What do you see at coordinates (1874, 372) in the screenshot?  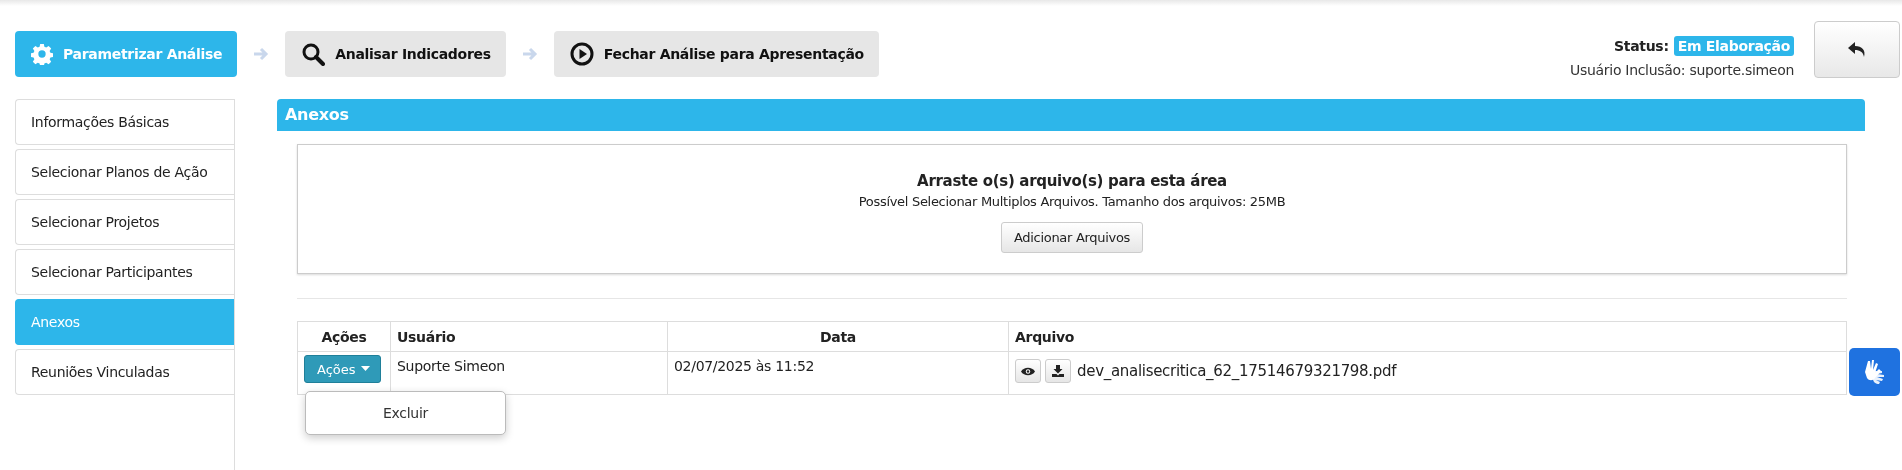 I see `sign-language-button` at bounding box center [1874, 372].